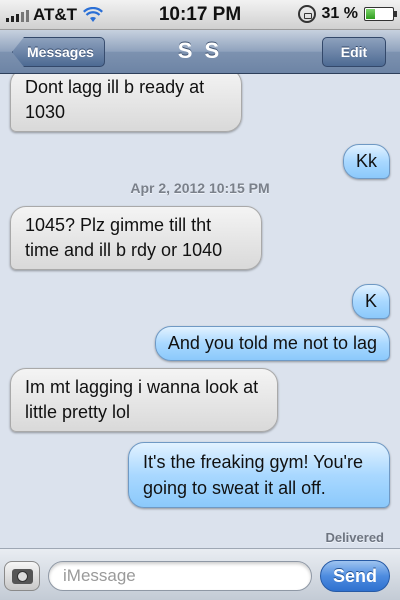 This screenshot has width=400, height=600. Describe the element at coordinates (366, 161) in the screenshot. I see `message-bubble-outgoing: Kk` at that location.